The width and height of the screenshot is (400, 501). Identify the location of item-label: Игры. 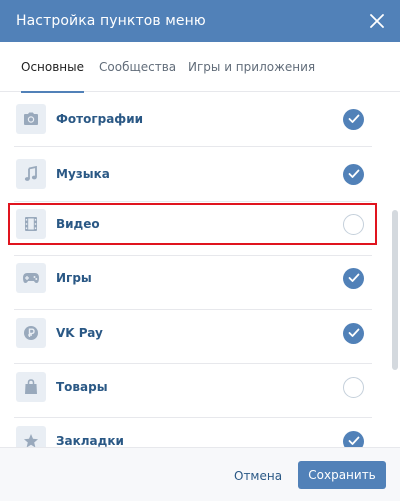
(74, 278).